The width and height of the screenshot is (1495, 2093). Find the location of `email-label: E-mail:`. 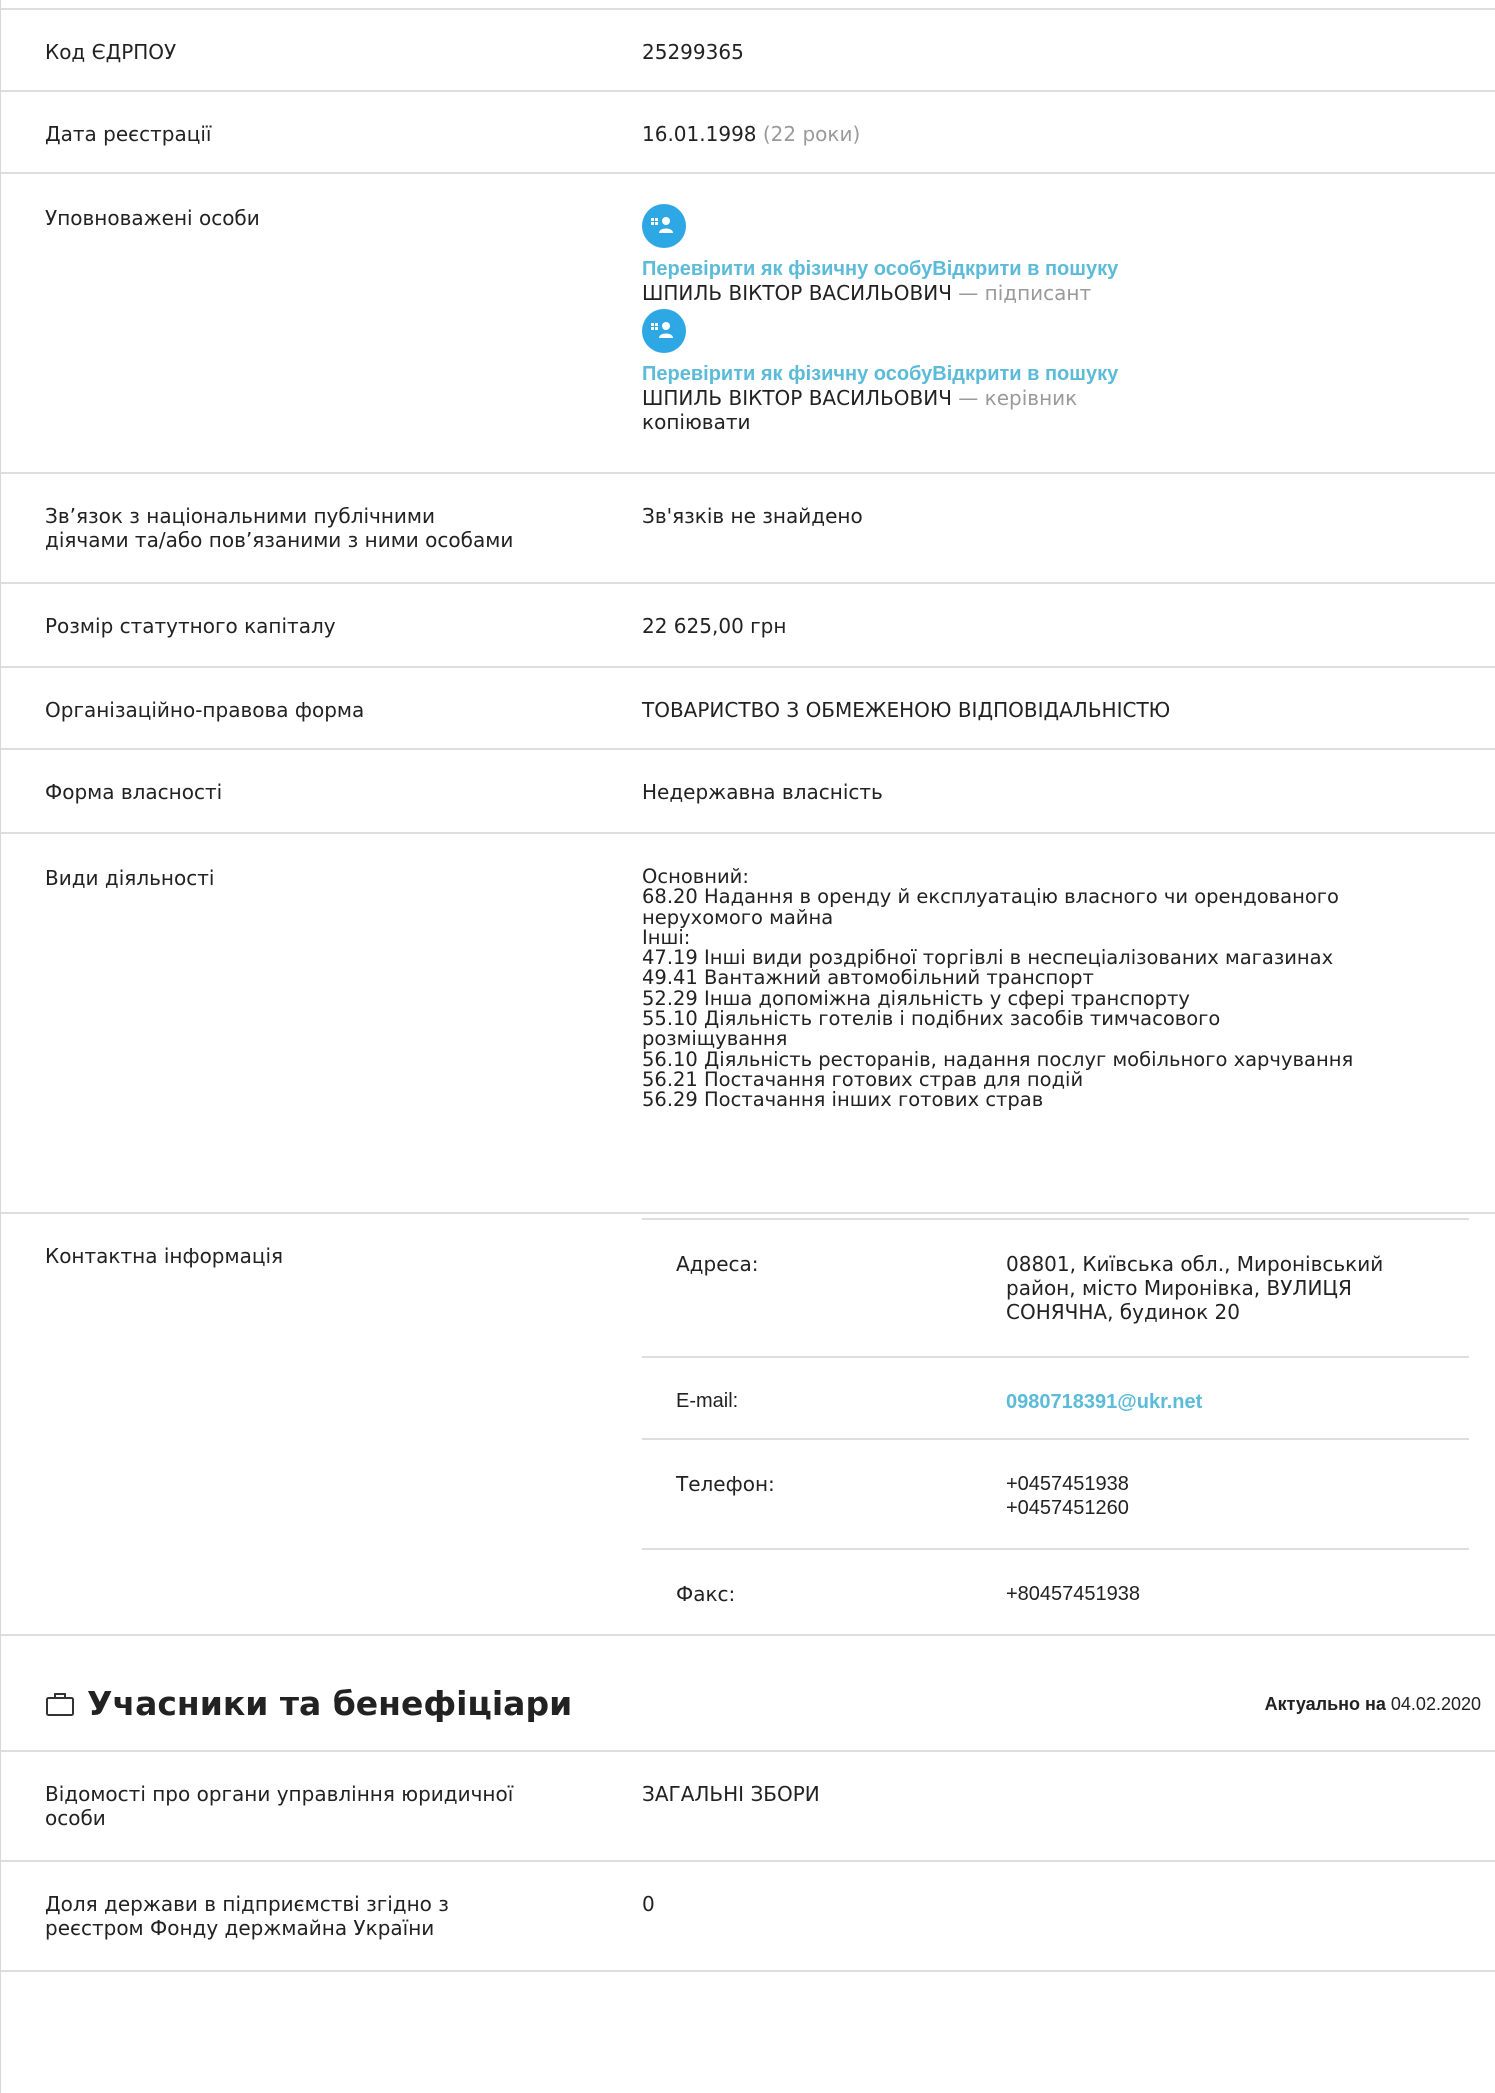

email-label: E-mail: is located at coordinates (707, 1401).